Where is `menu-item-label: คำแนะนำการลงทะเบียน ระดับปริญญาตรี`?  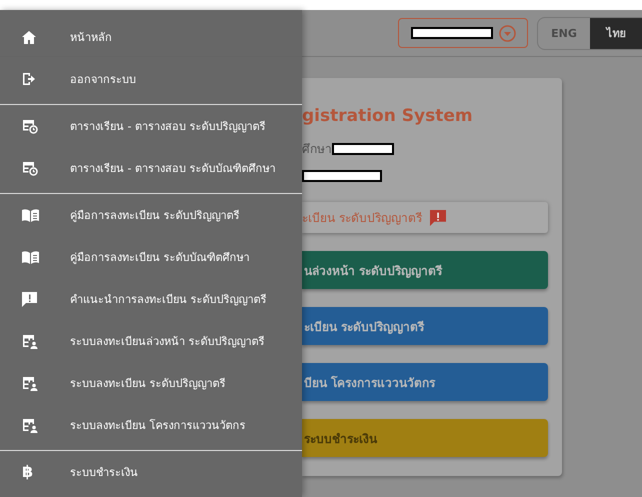
menu-item-label: คำแนะนำการลงทะเบียน ระดับปริญญาตรี is located at coordinates (168, 300).